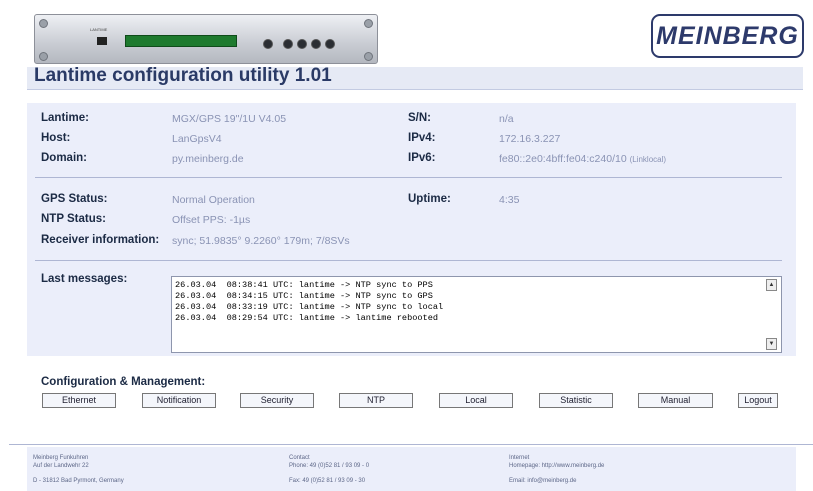 The height and width of the screenshot is (491, 813). What do you see at coordinates (183, 75) in the screenshot?
I see `page-title: Lantime configuration utility 1.01` at bounding box center [183, 75].